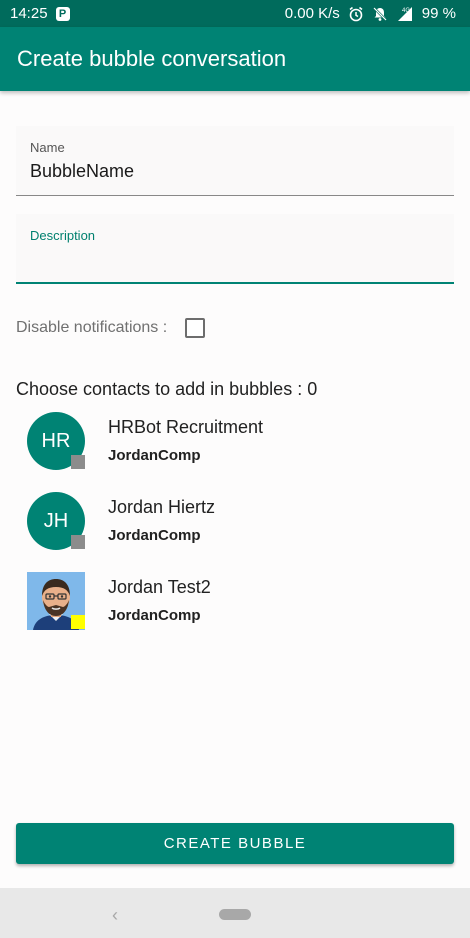 This screenshot has height=938, width=470. I want to click on name-field: Name BubbleName, so click(235, 161).